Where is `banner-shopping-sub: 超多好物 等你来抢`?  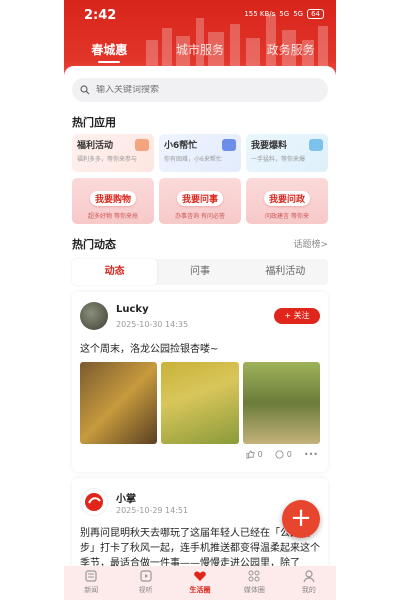
banner-shopping-sub: 超多好物 等你来抢 is located at coordinates (113, 216).